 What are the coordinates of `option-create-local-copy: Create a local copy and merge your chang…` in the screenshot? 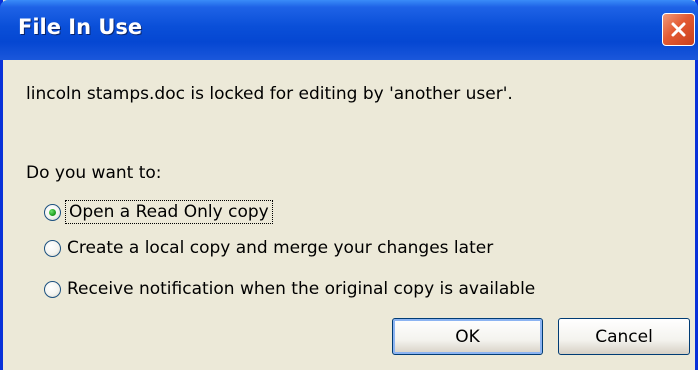 It's located at (268, 248).